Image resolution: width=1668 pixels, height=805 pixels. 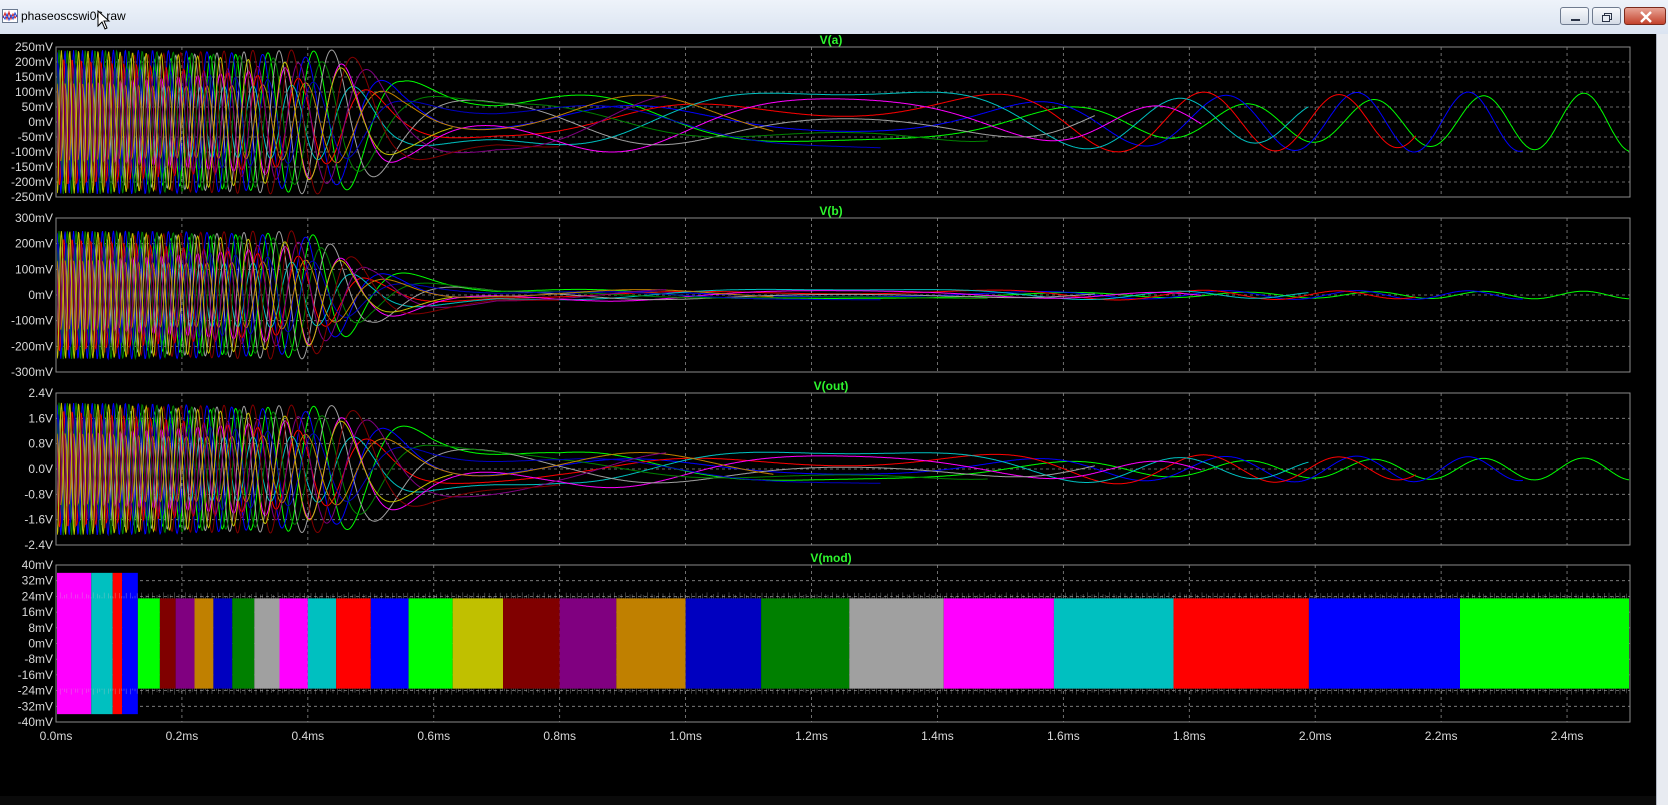 What do you see at coordinates (831, 40) in the screenshot?
I see `panel-title: V(a)` at bounding box center [831, 40].